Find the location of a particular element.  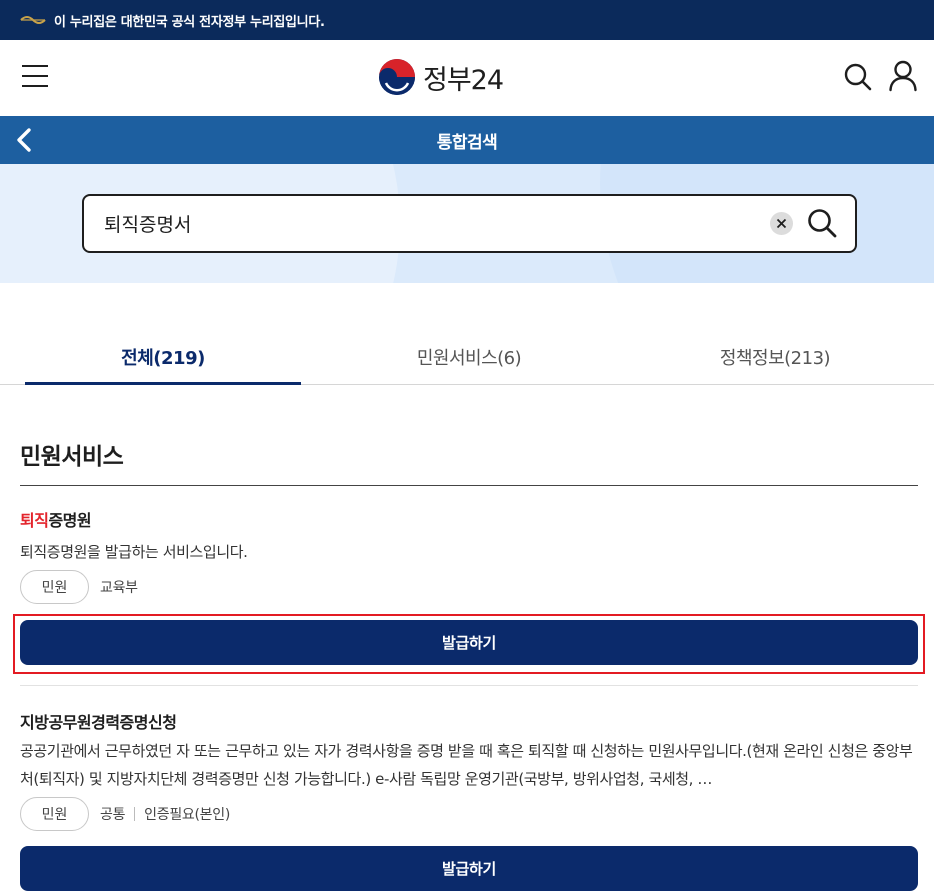

issue-button: 발급하기 is located at coordinates (469, 868).